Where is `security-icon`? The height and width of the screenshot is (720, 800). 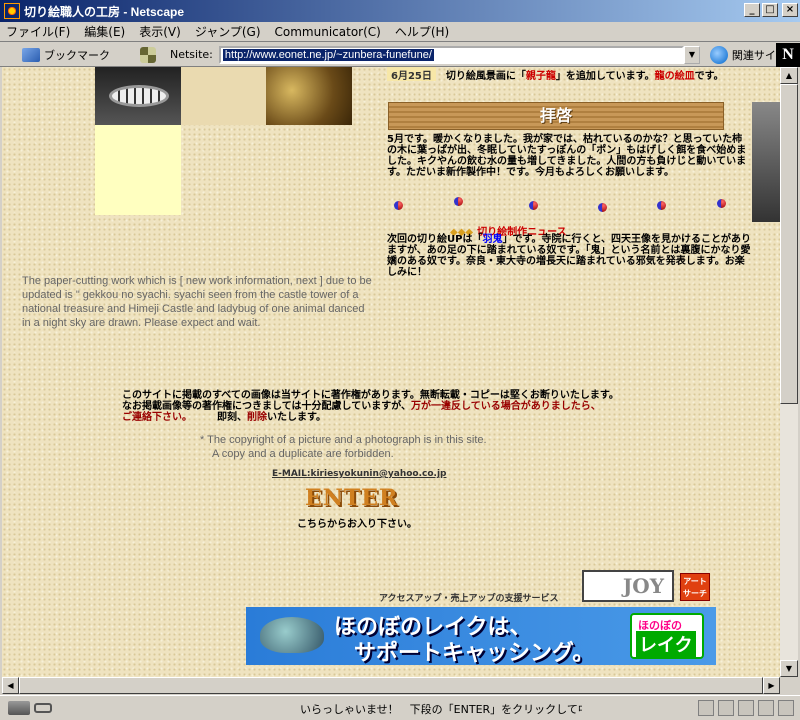
security-icon is located at coordinates (19, 708).